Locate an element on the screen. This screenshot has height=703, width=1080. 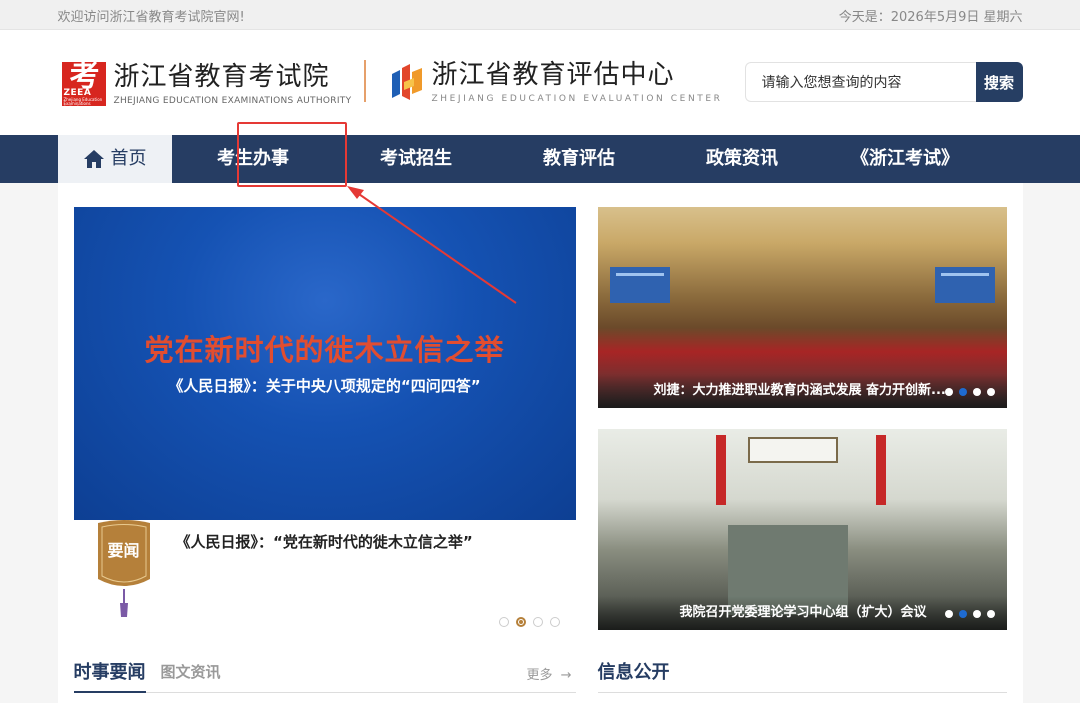
flag-left is located at coordinates (720, 470).